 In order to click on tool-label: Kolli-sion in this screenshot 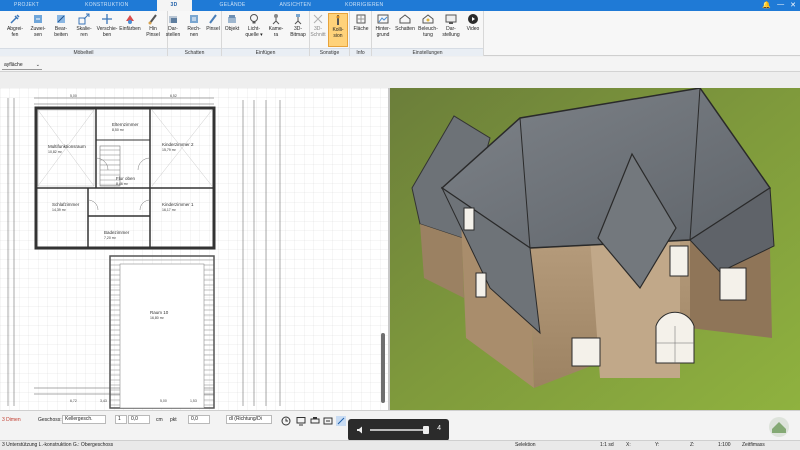, I will do `click(338, 33)`.